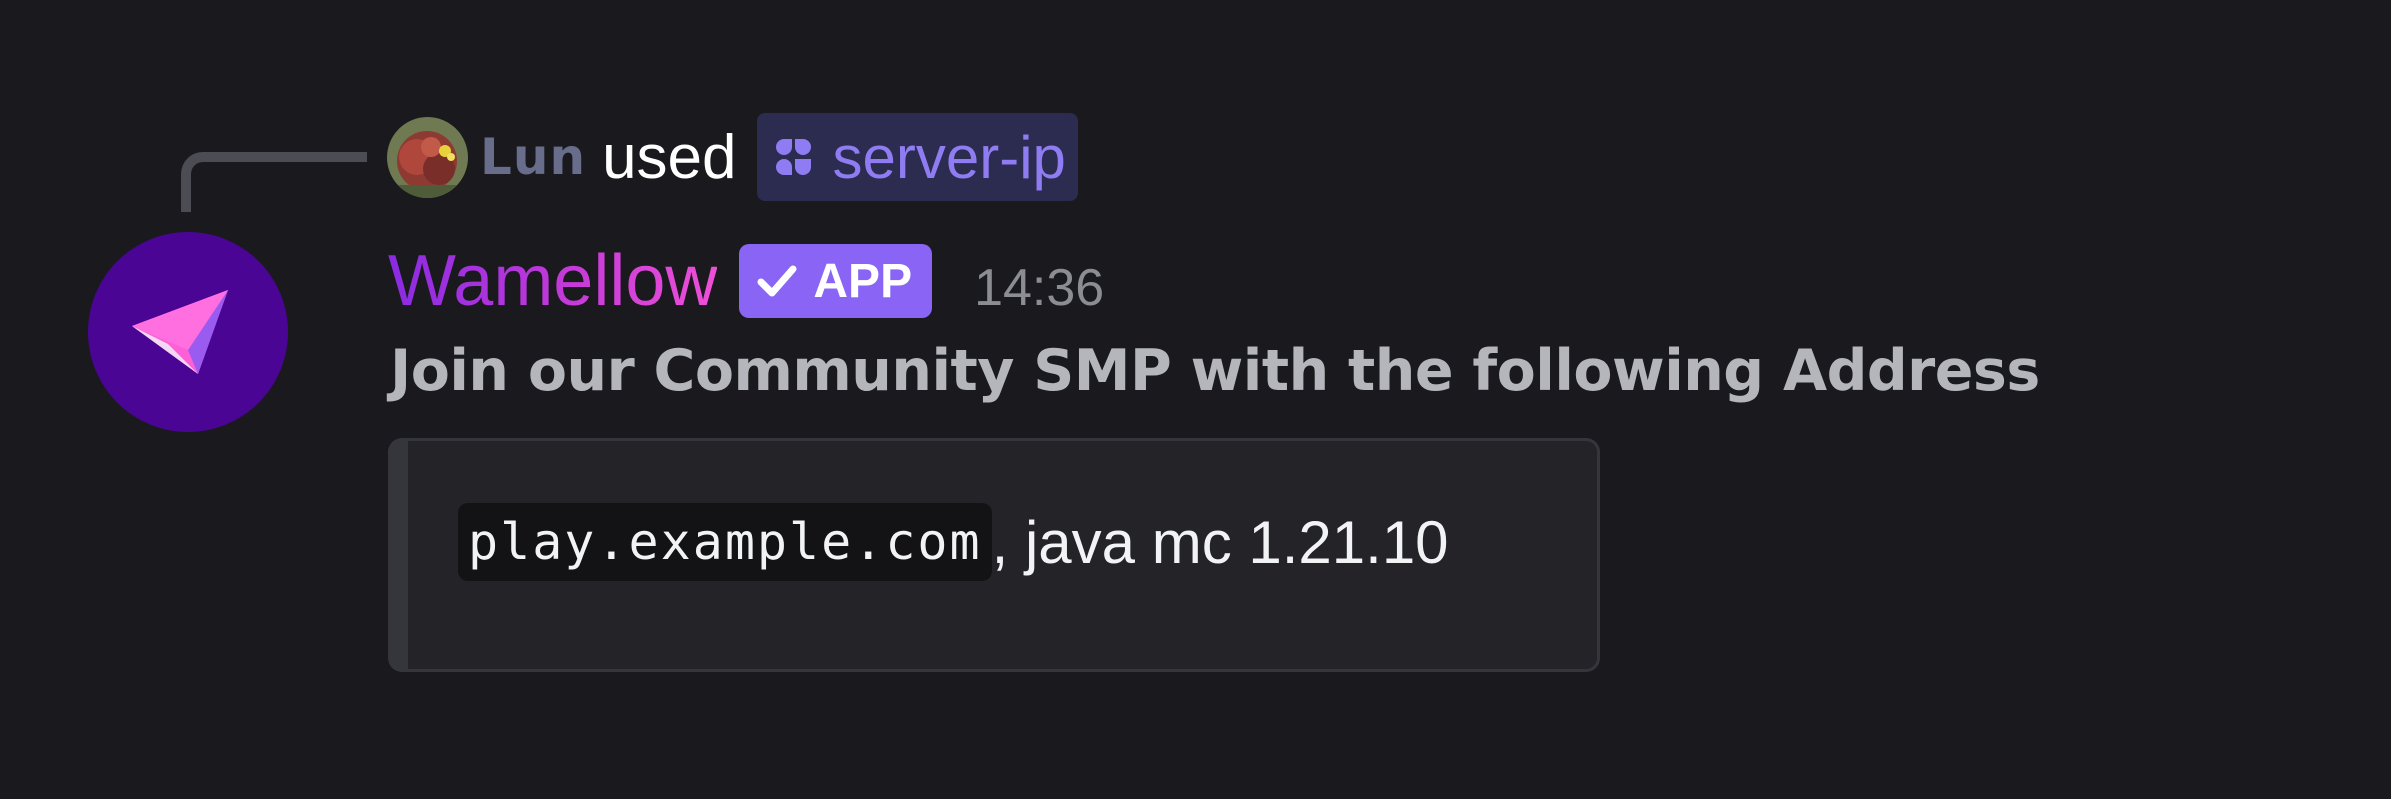  Describe the element at coordinates (274, 182) in the screenshot. I see `reply-connector` at that location.